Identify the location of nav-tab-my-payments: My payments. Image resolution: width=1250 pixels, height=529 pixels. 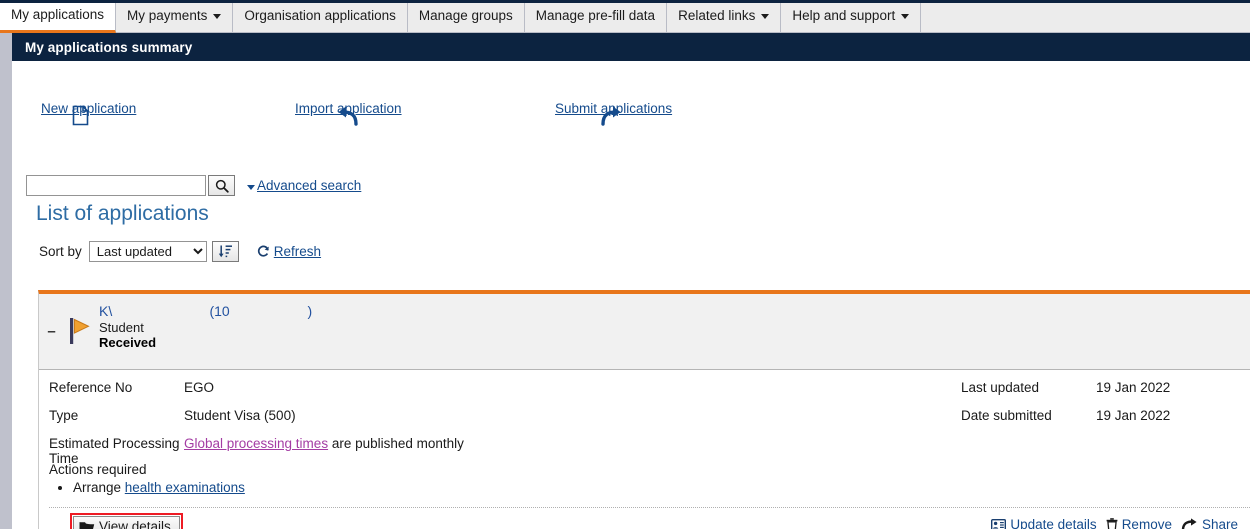
(174, 16).